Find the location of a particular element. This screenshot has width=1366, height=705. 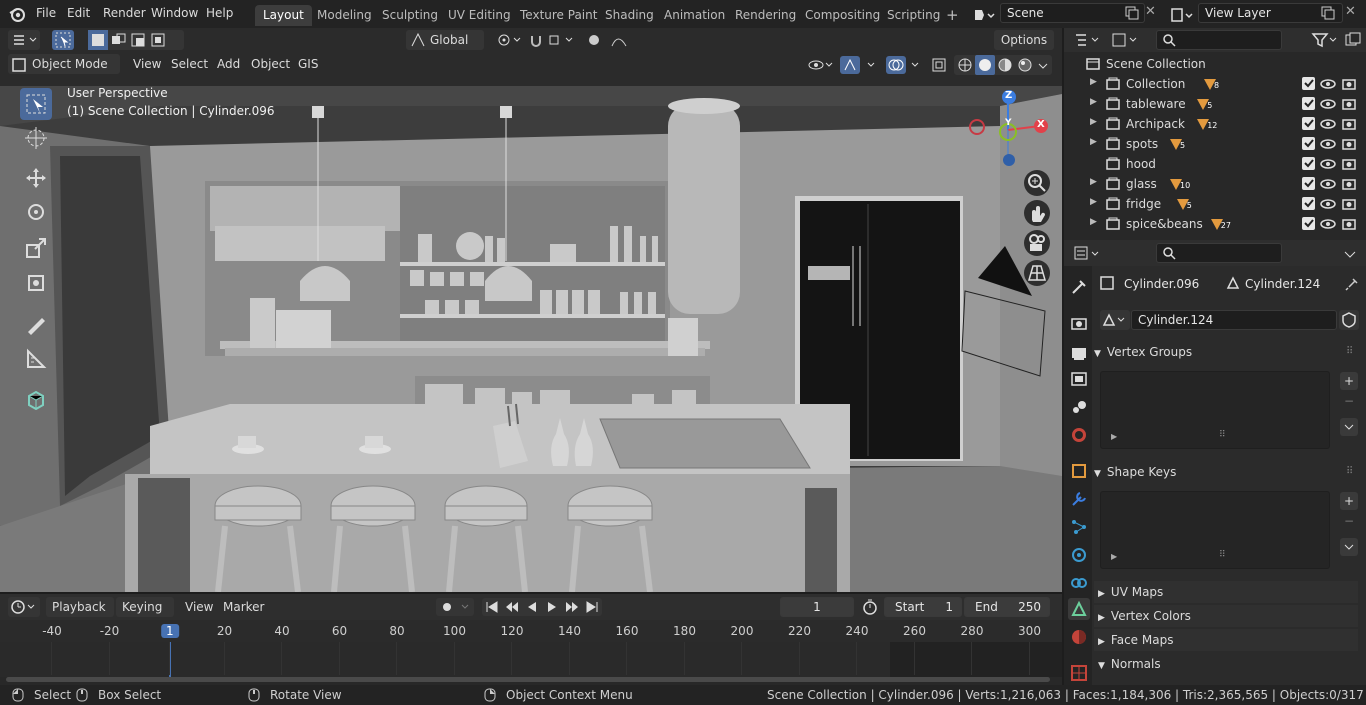

select-new-icon is located at coordinates (98, 40).